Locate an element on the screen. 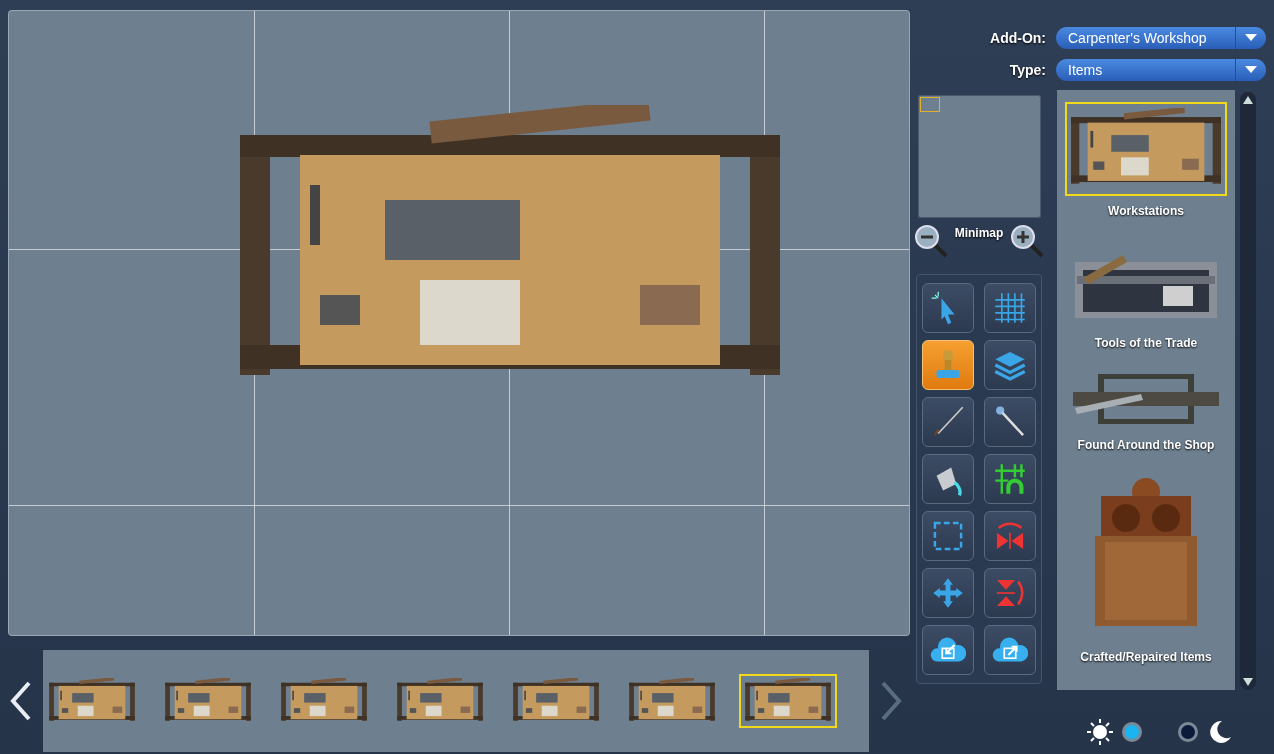 Image resolution: width=1274 pixels, height=754 pixels. add-on-dropdown: Carpenter's Workshop is located at coordinates (1161, 38).